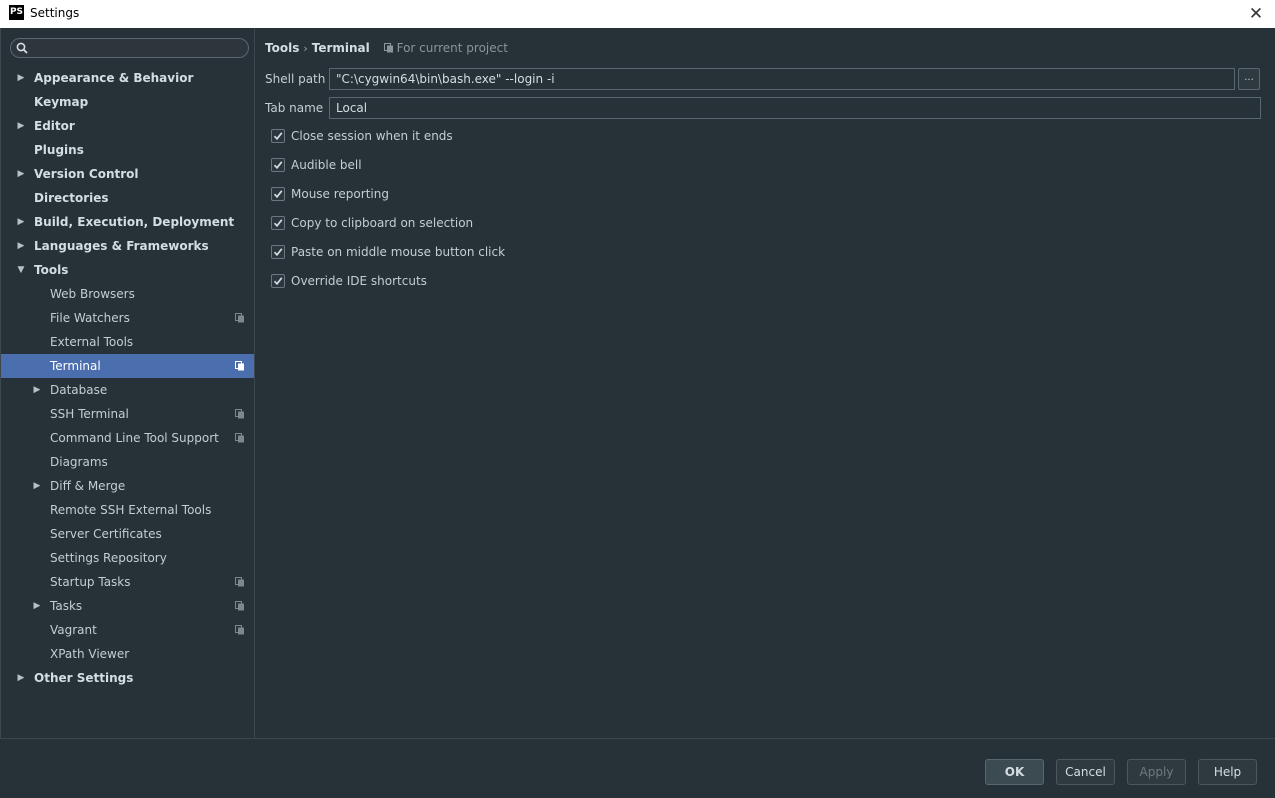 The height and width of the screenshot is (798, 1275). I want to click on ok-button: OK, so click(1014, 772).